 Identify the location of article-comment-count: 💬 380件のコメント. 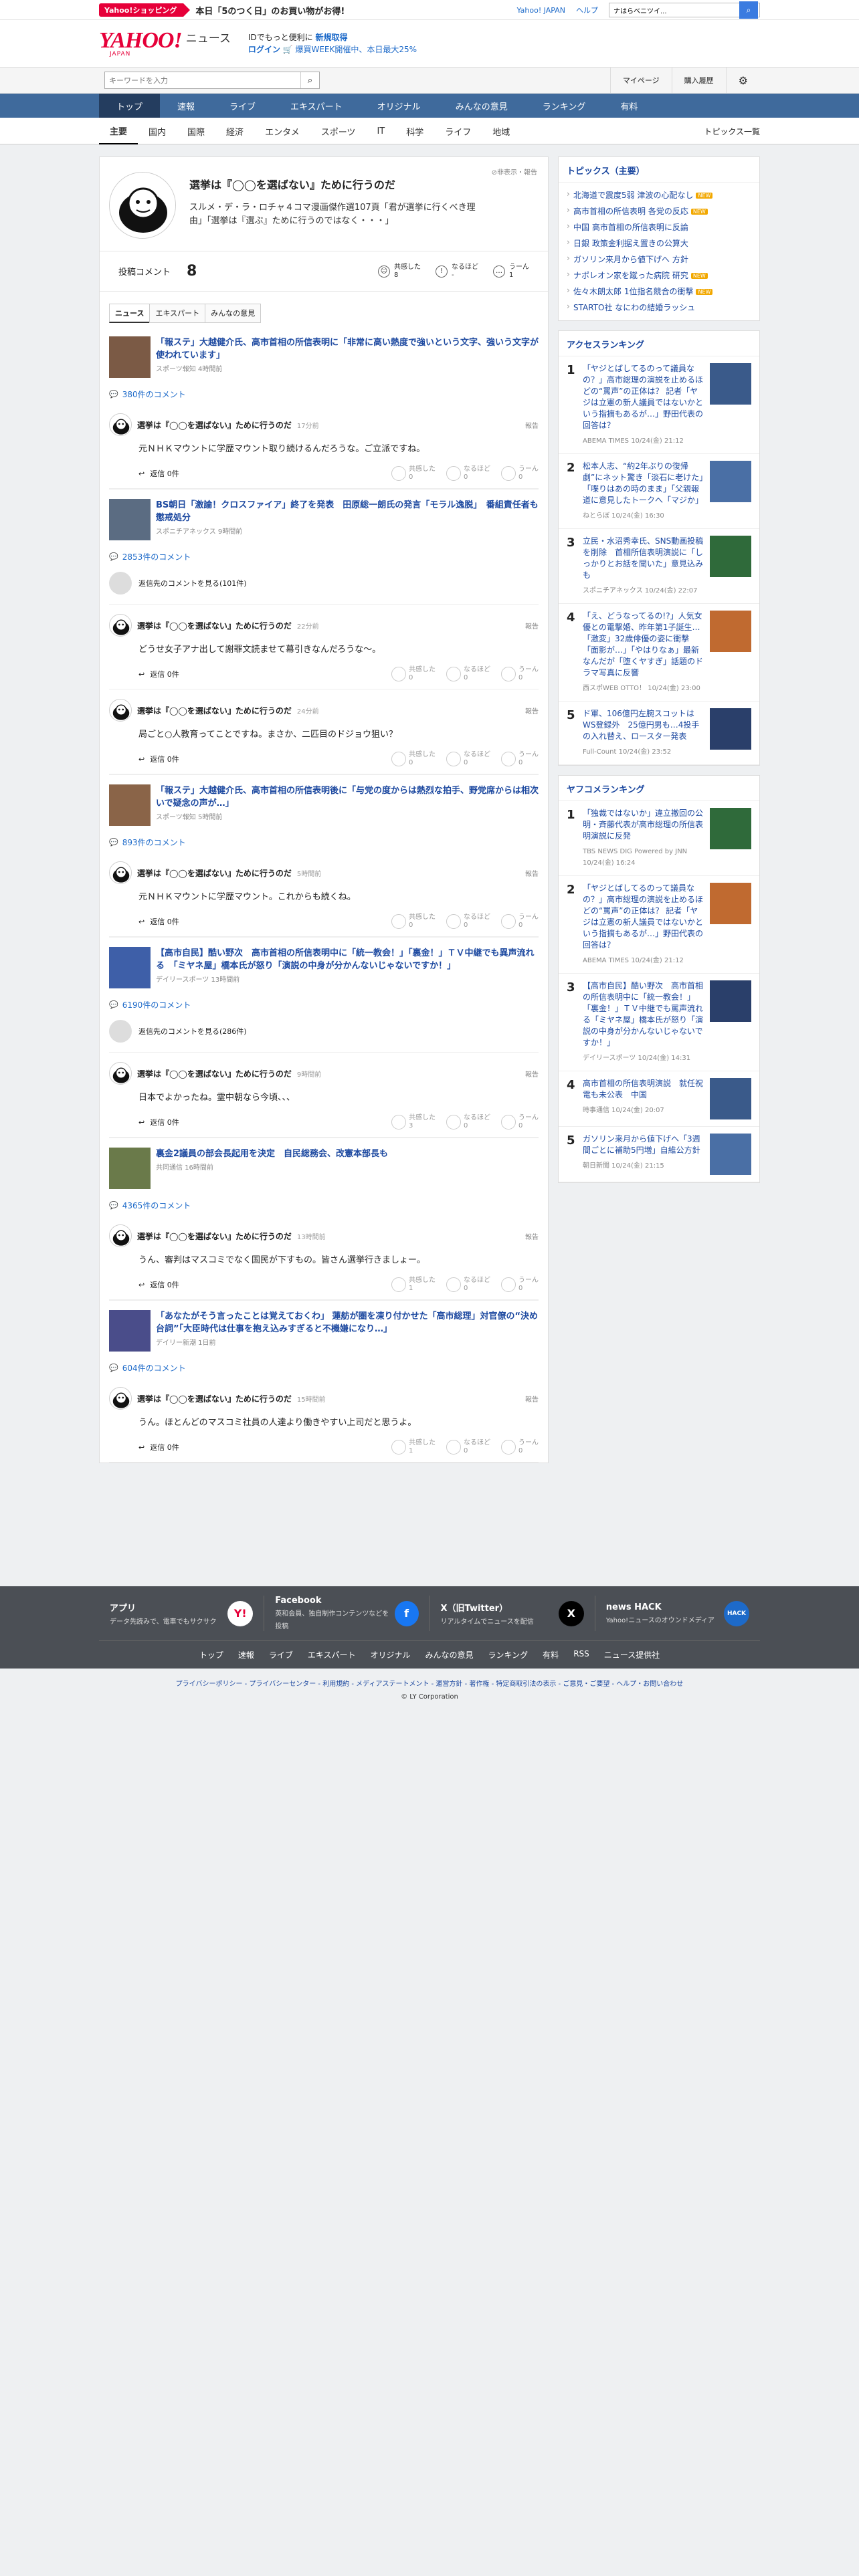
(324, 393).